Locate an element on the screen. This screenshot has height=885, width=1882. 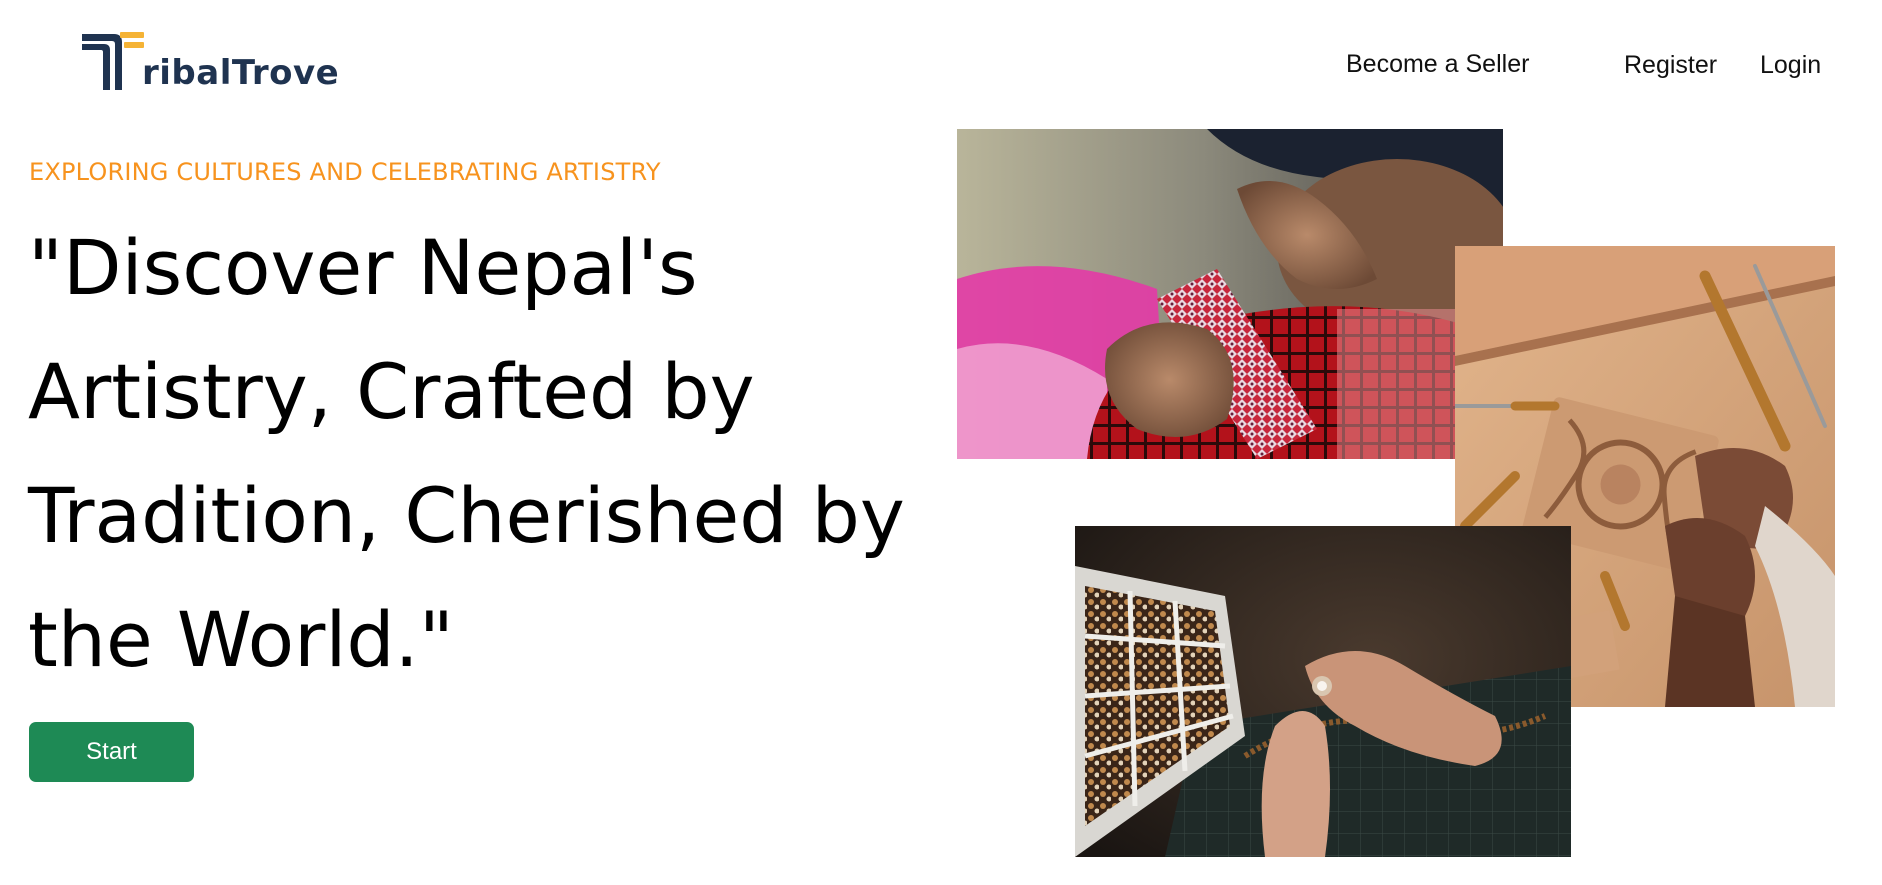
become-seller-link: Become a Seller is located at coordinates (1437, 64).